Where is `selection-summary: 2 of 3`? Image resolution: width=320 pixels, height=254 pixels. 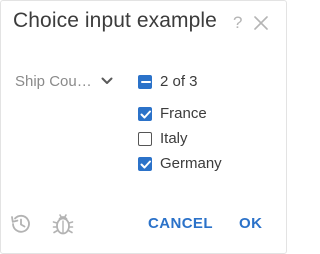 selection-summary: 2 of 3 is located at coordinates (179, 81).